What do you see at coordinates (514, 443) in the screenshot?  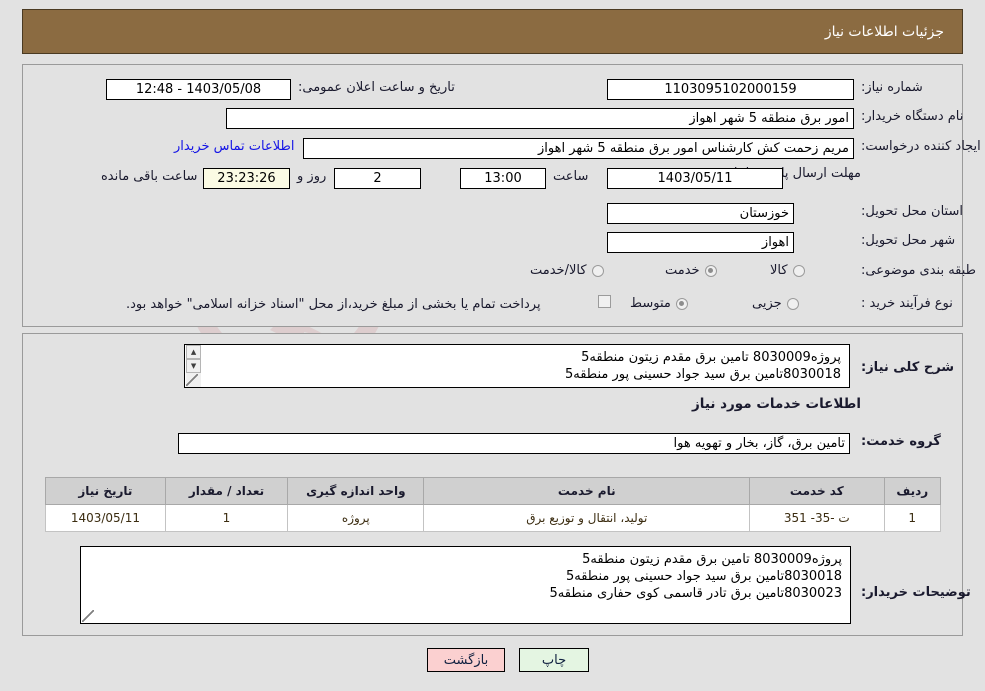 I see `service-group-field: تامین برق، گاز، بخار و تهویه هوا` at bounding box center [514, 443].